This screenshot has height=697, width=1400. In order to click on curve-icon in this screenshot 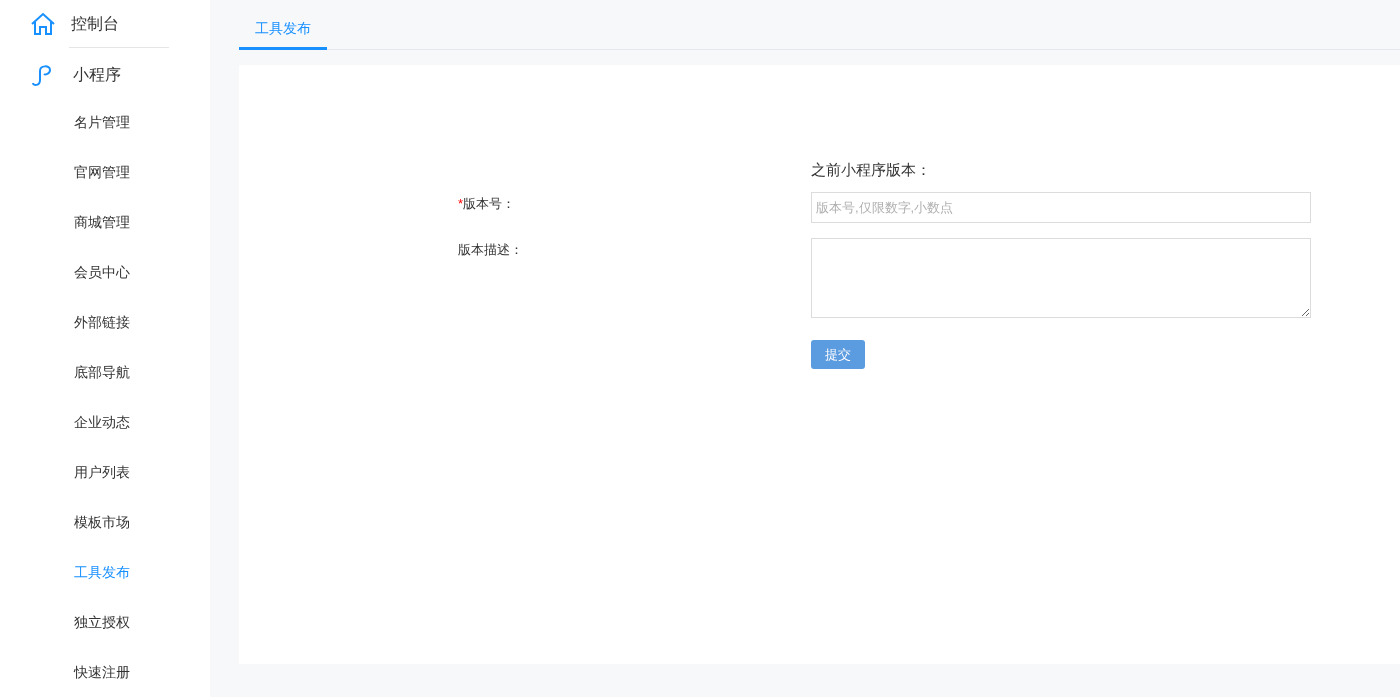, I will do `click(42, 74)`.